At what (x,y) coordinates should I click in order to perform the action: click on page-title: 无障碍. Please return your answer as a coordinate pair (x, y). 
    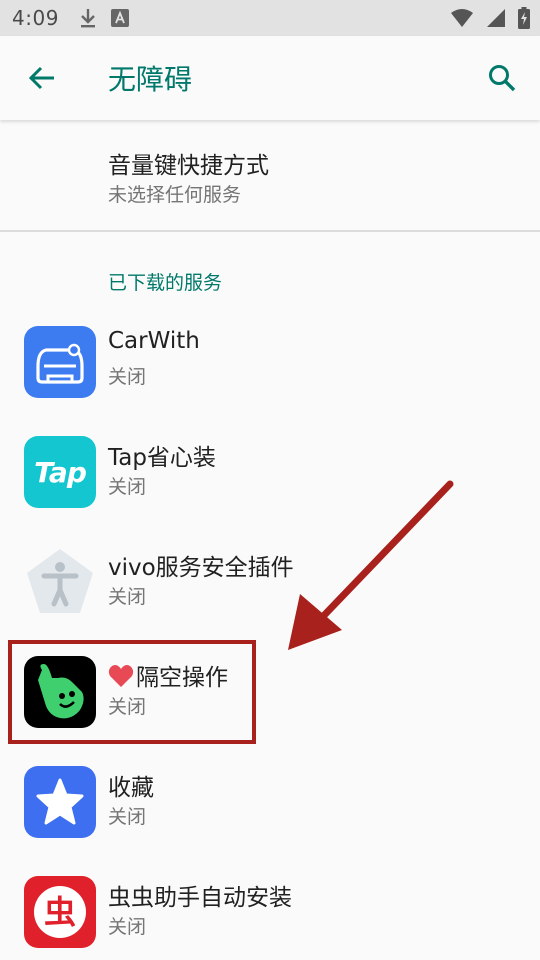
    Looking at the image, I should click on (150, 79).